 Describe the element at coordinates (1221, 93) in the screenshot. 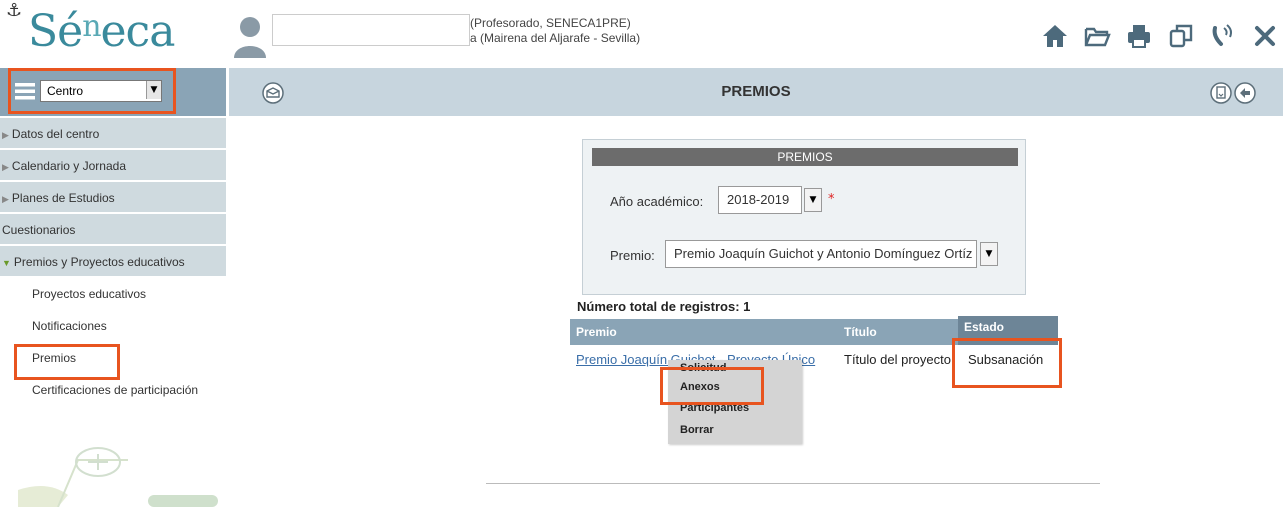

I see `document-icon` at that location.